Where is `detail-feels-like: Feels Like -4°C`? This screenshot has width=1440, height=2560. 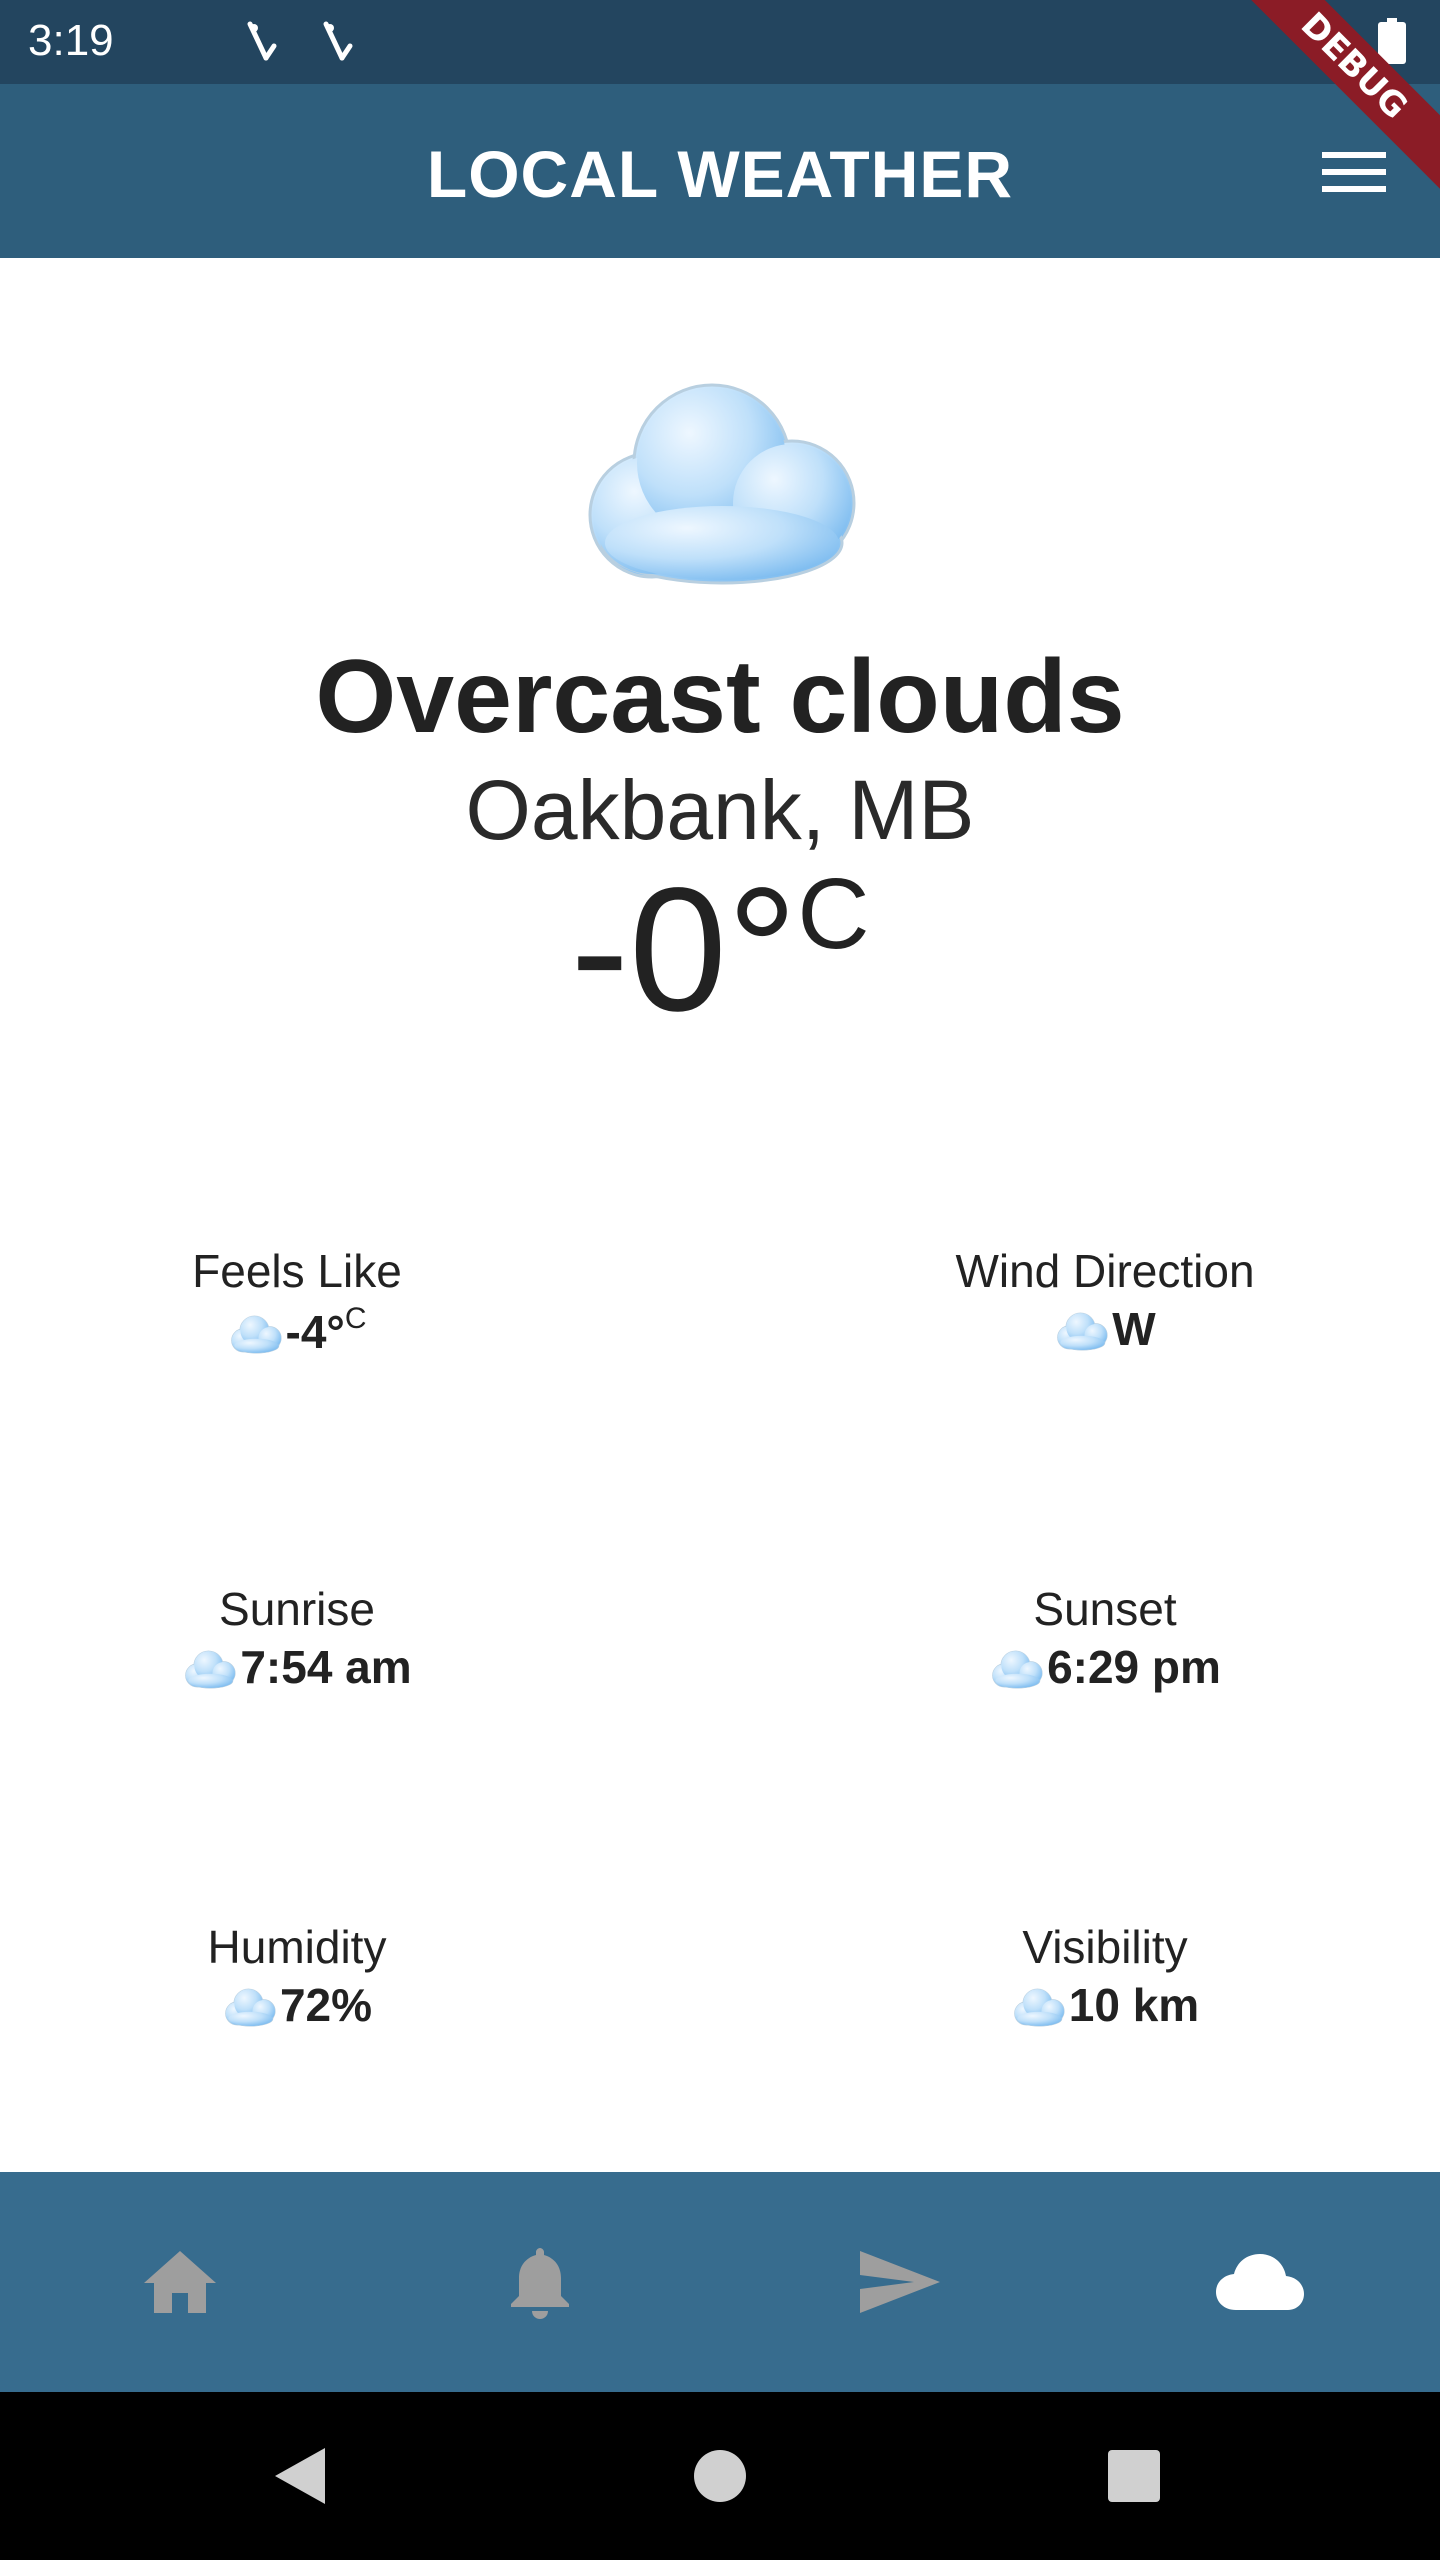
detail-feels-like: Feels Like -4°C is located at coordinates (297, 1301).